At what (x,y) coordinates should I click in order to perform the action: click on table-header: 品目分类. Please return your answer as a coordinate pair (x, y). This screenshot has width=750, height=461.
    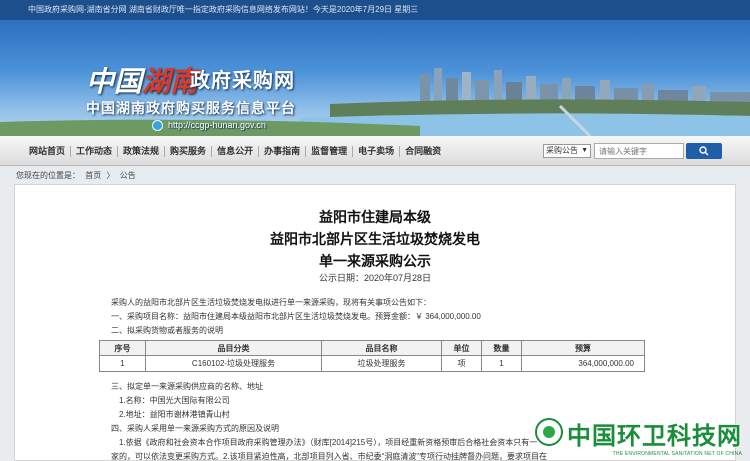
    Looking at the image, I should click on (233, 348).